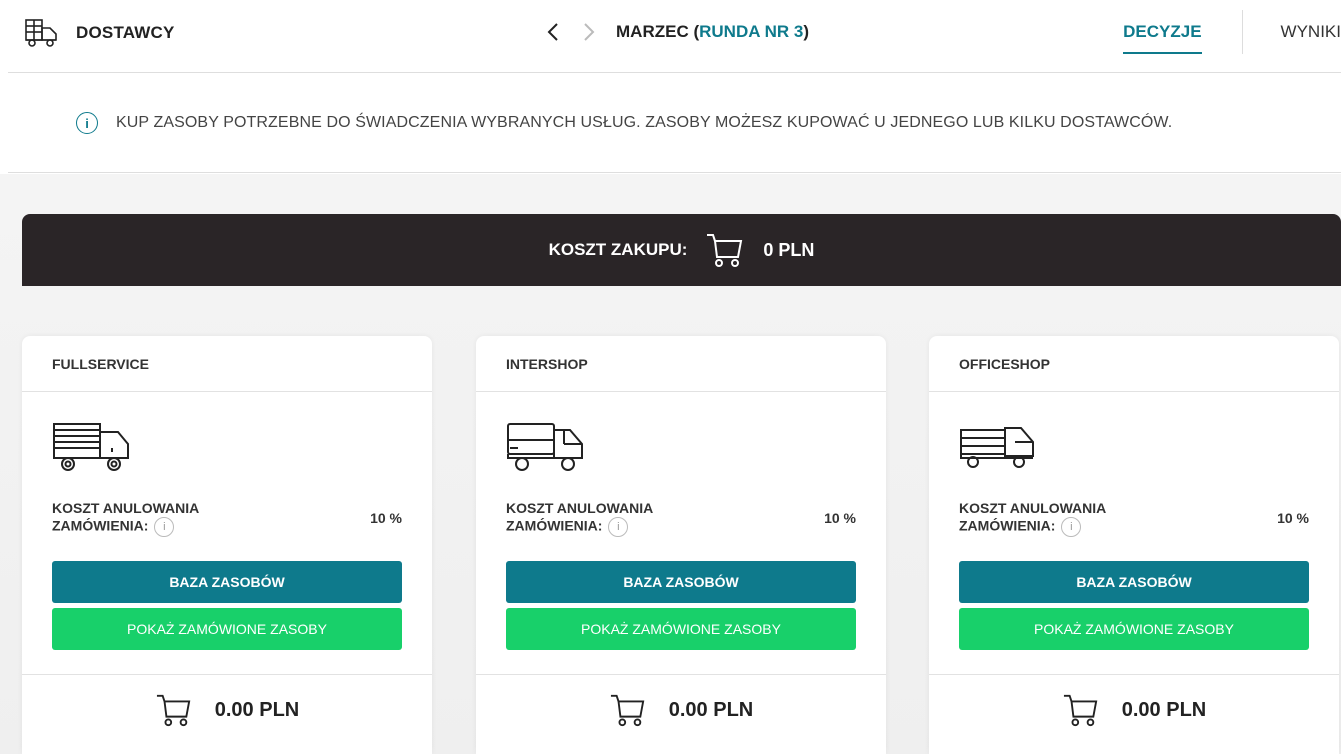 The height and width of the screenshot is (754, 1341). I want to click on tabs: DECYZJE WYNIKI, so click(1212, 32).